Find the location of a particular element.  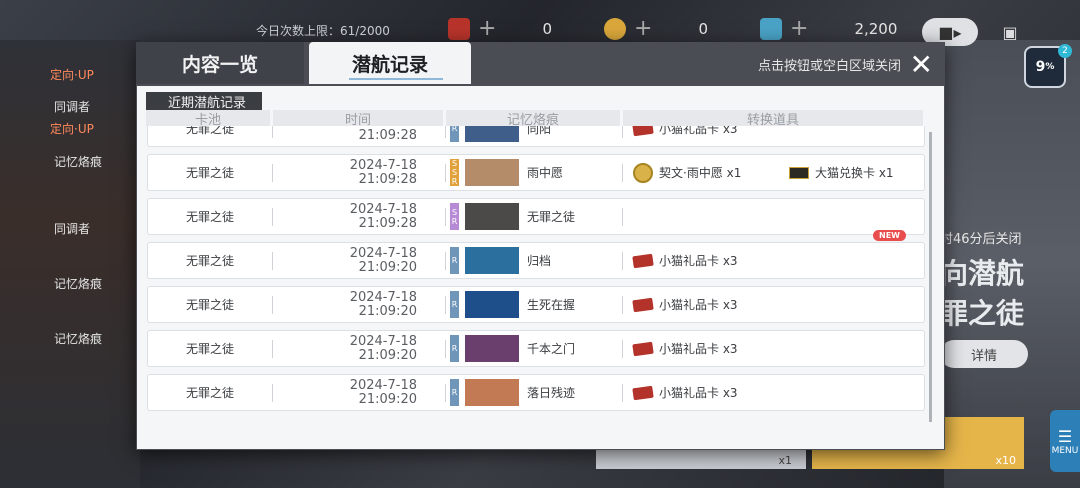

column-header-time: 时间 is located at coordinates (358, 119).